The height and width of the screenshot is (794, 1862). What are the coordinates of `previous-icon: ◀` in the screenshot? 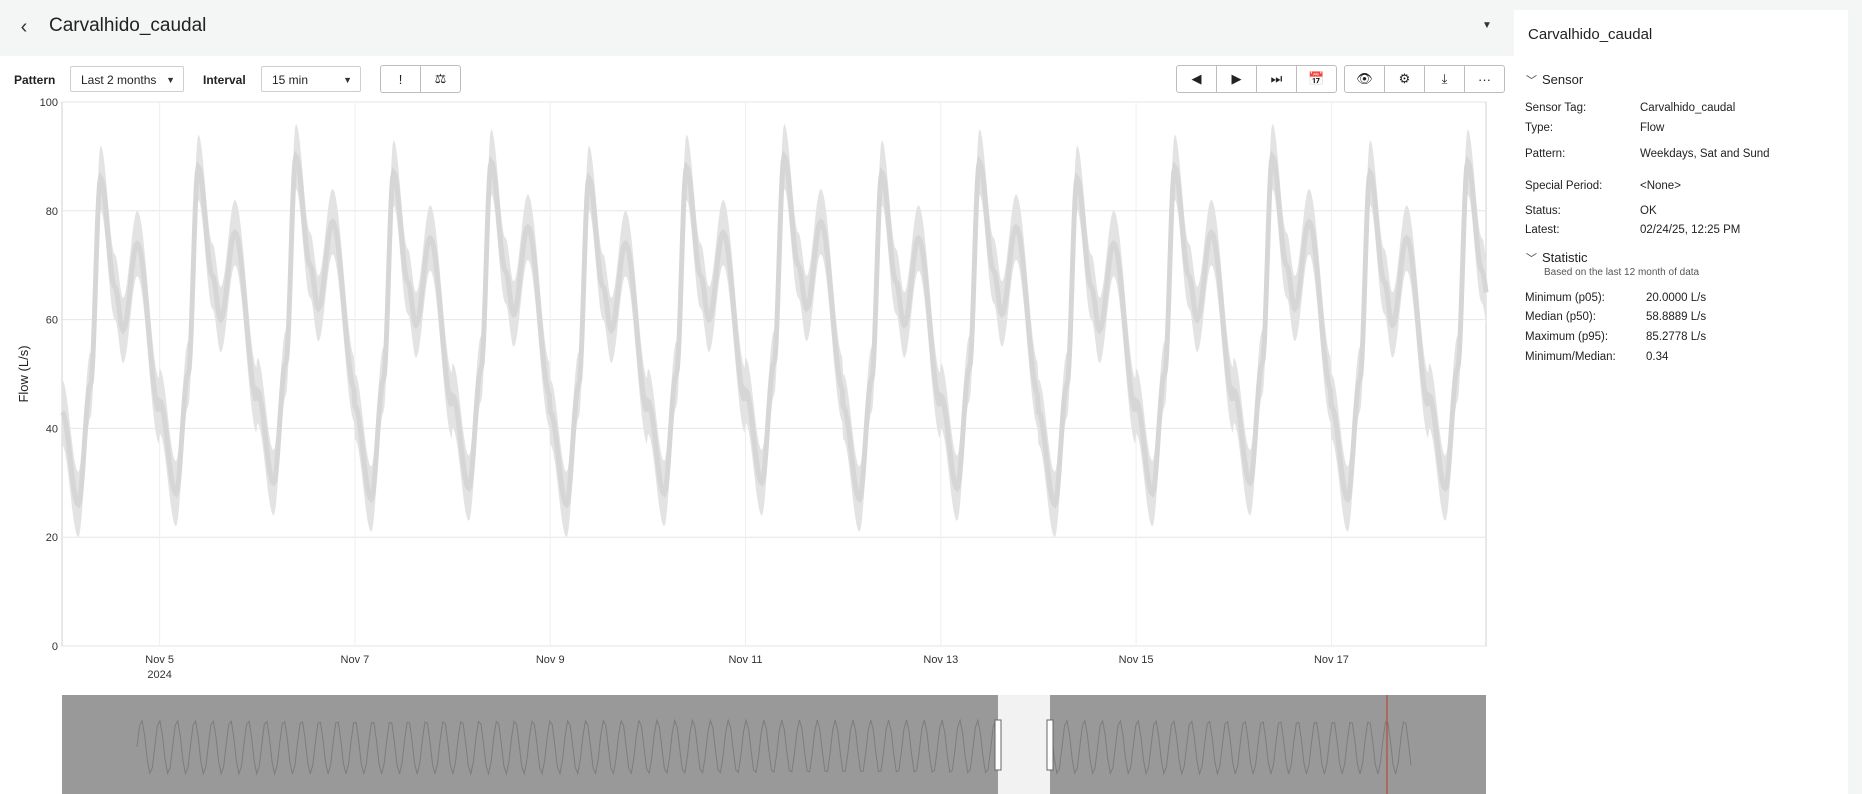 It's located at (1196, 78).